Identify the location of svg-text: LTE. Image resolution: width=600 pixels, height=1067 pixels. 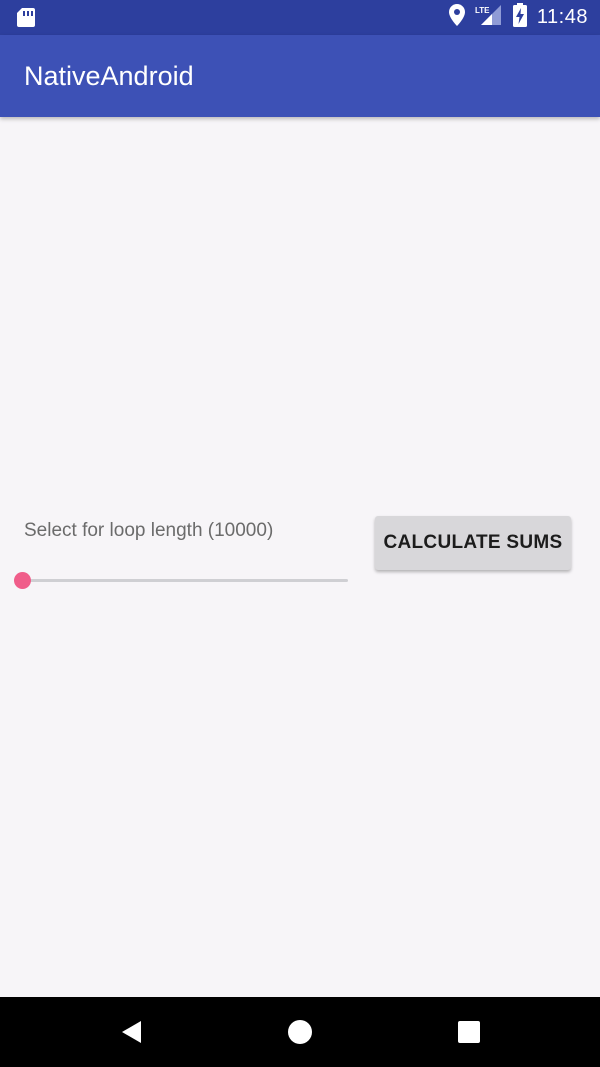
(482, 10).